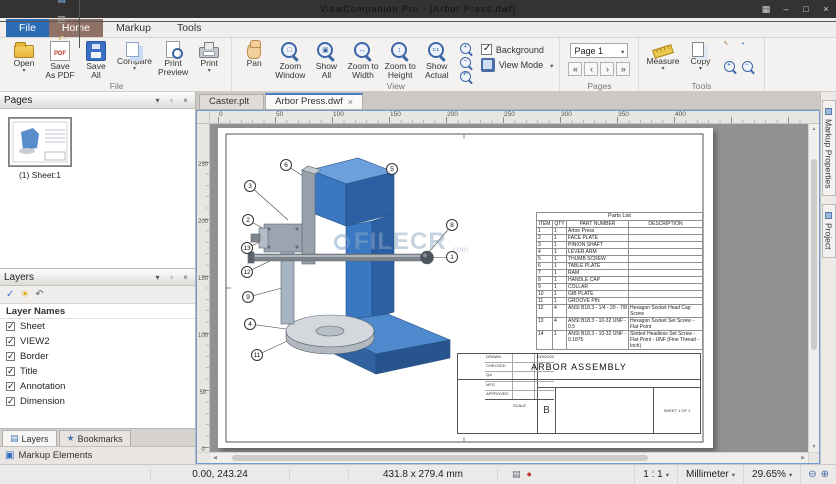 The image size is (836, 484). What do you see at coordinates (803, 458) in the screenshot?
I see `scroll-right-icon` at bounding box center [803, 458].